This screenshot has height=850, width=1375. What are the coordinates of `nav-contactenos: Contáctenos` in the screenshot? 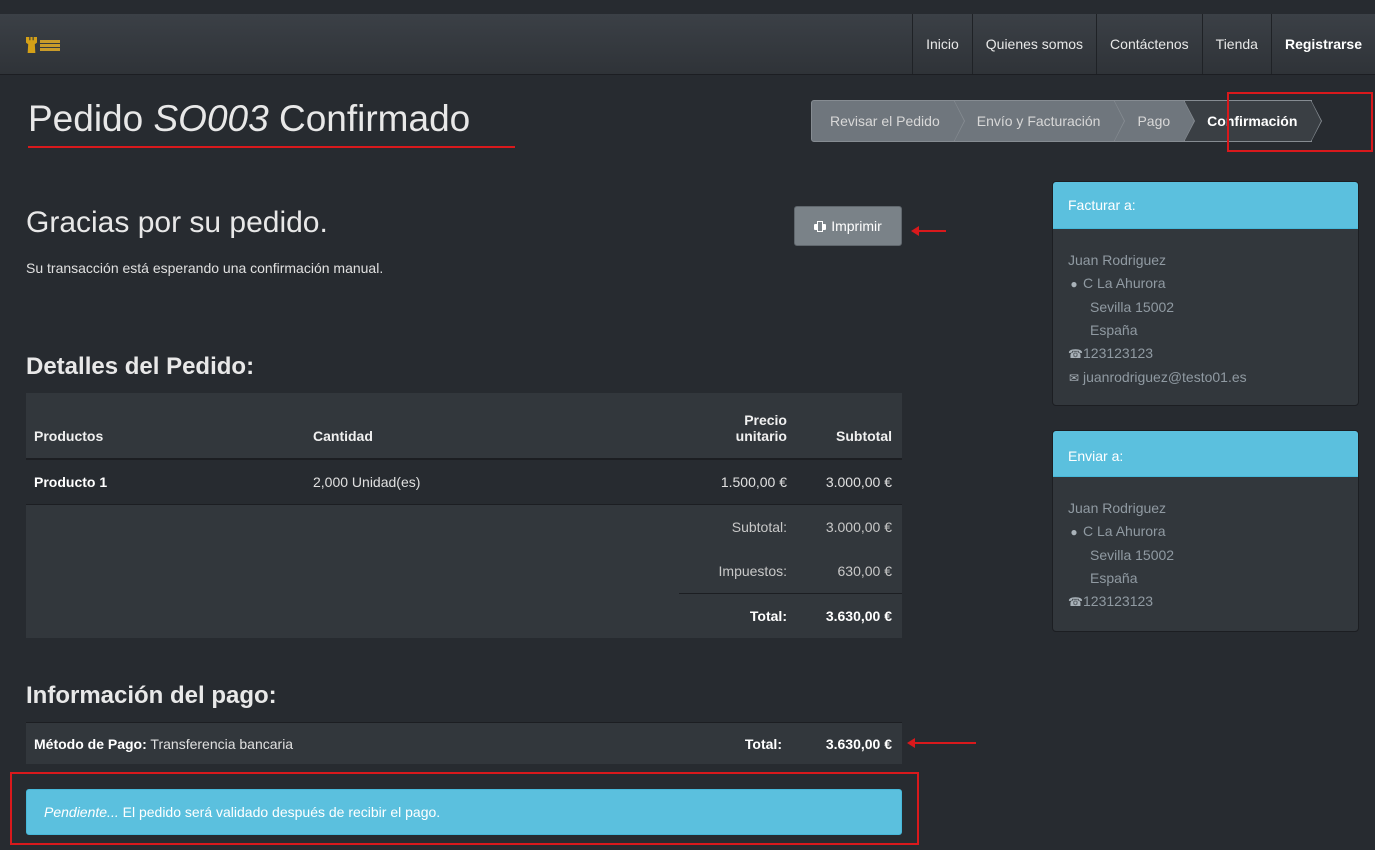 It's located at (1149, 44).